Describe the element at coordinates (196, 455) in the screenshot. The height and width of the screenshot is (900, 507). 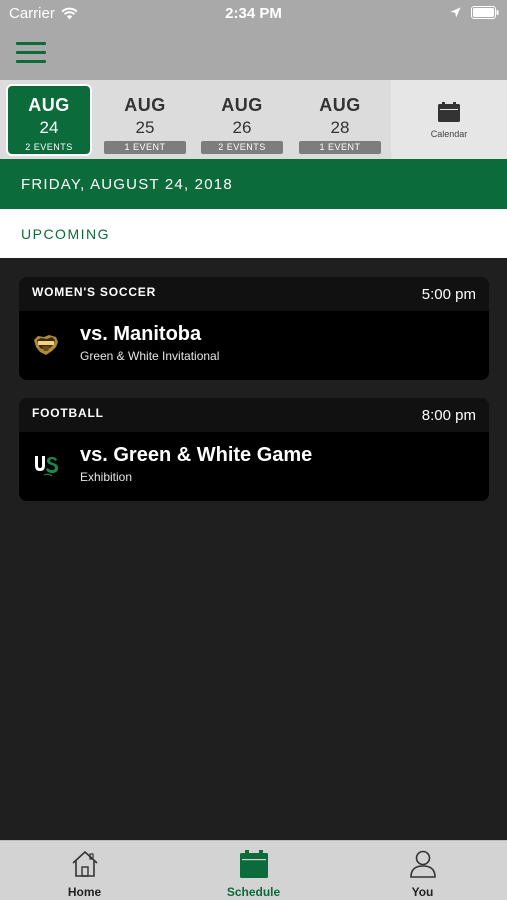
I see `event-opponent: vs. Green & White Game` at that location.